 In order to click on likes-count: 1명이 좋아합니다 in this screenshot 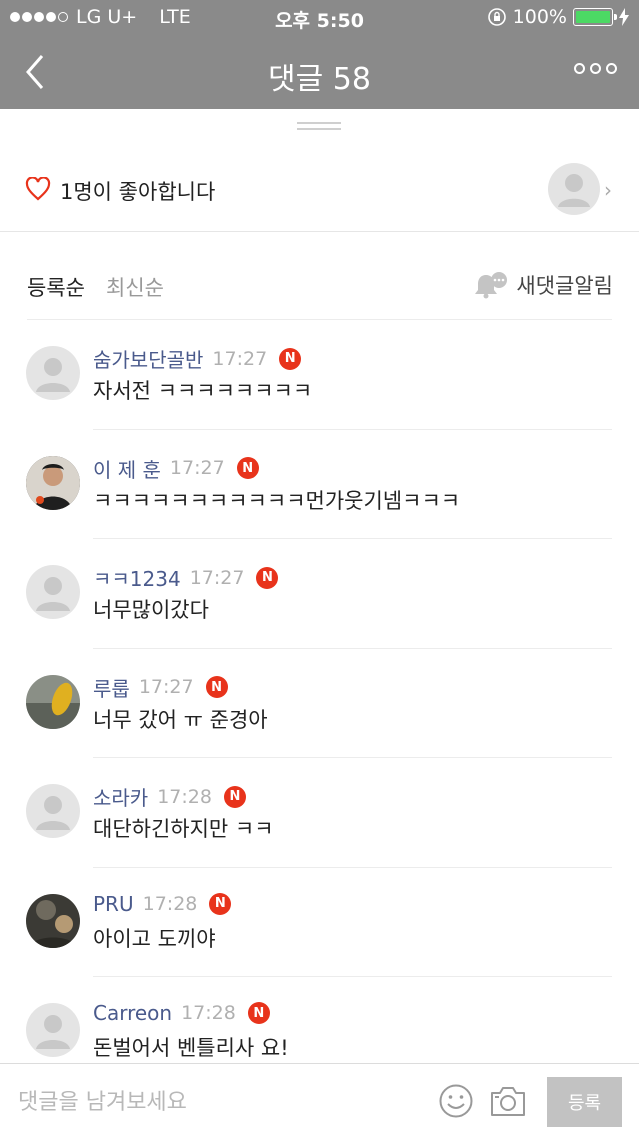, I will do `click(138, 192)`.